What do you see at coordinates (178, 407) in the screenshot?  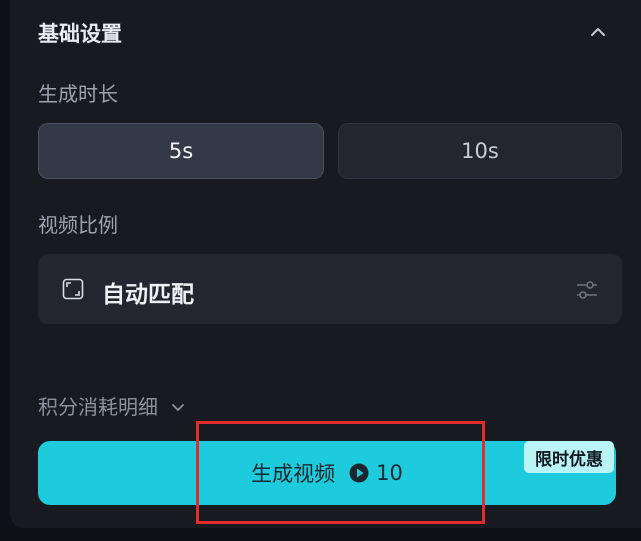 I see `chevron-down-icon` at bounding box center [178, 407].